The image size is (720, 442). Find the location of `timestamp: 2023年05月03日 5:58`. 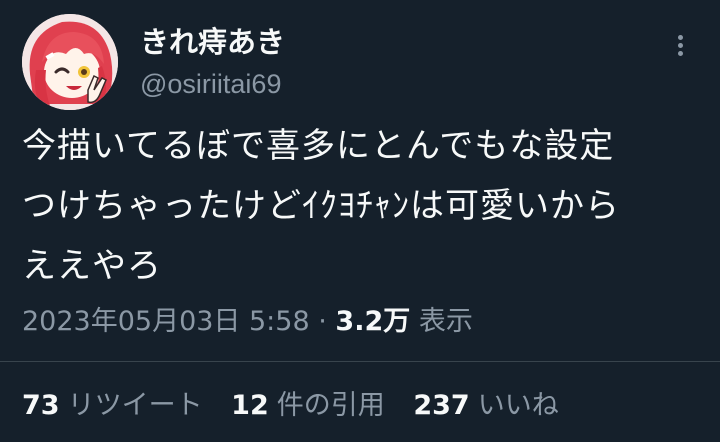

timestamp: 2023年05月03日 5:58 is located at coordinates (166, 321).